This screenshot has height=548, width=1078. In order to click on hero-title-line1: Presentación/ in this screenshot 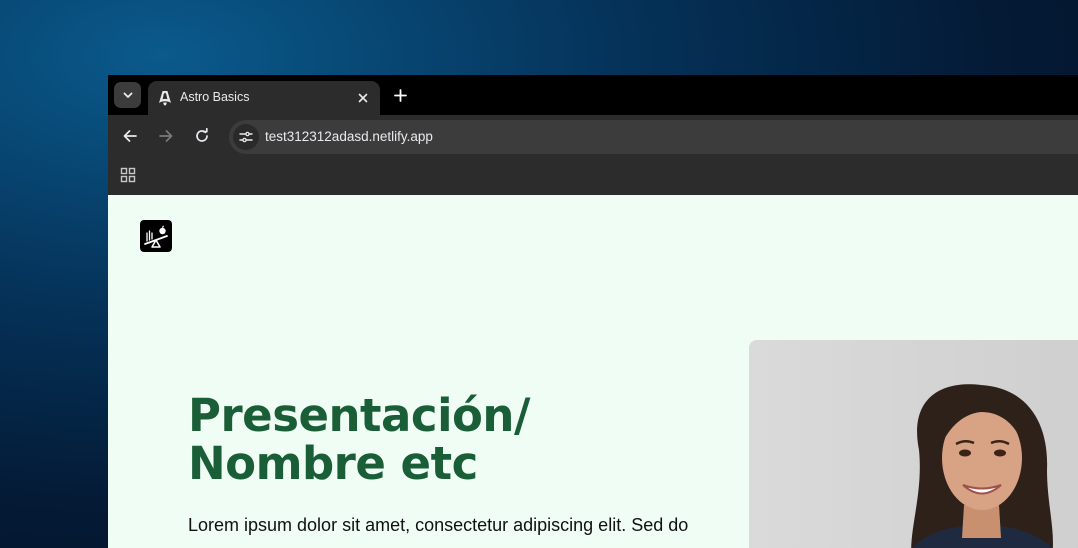, I will do `click(359, 415)`.